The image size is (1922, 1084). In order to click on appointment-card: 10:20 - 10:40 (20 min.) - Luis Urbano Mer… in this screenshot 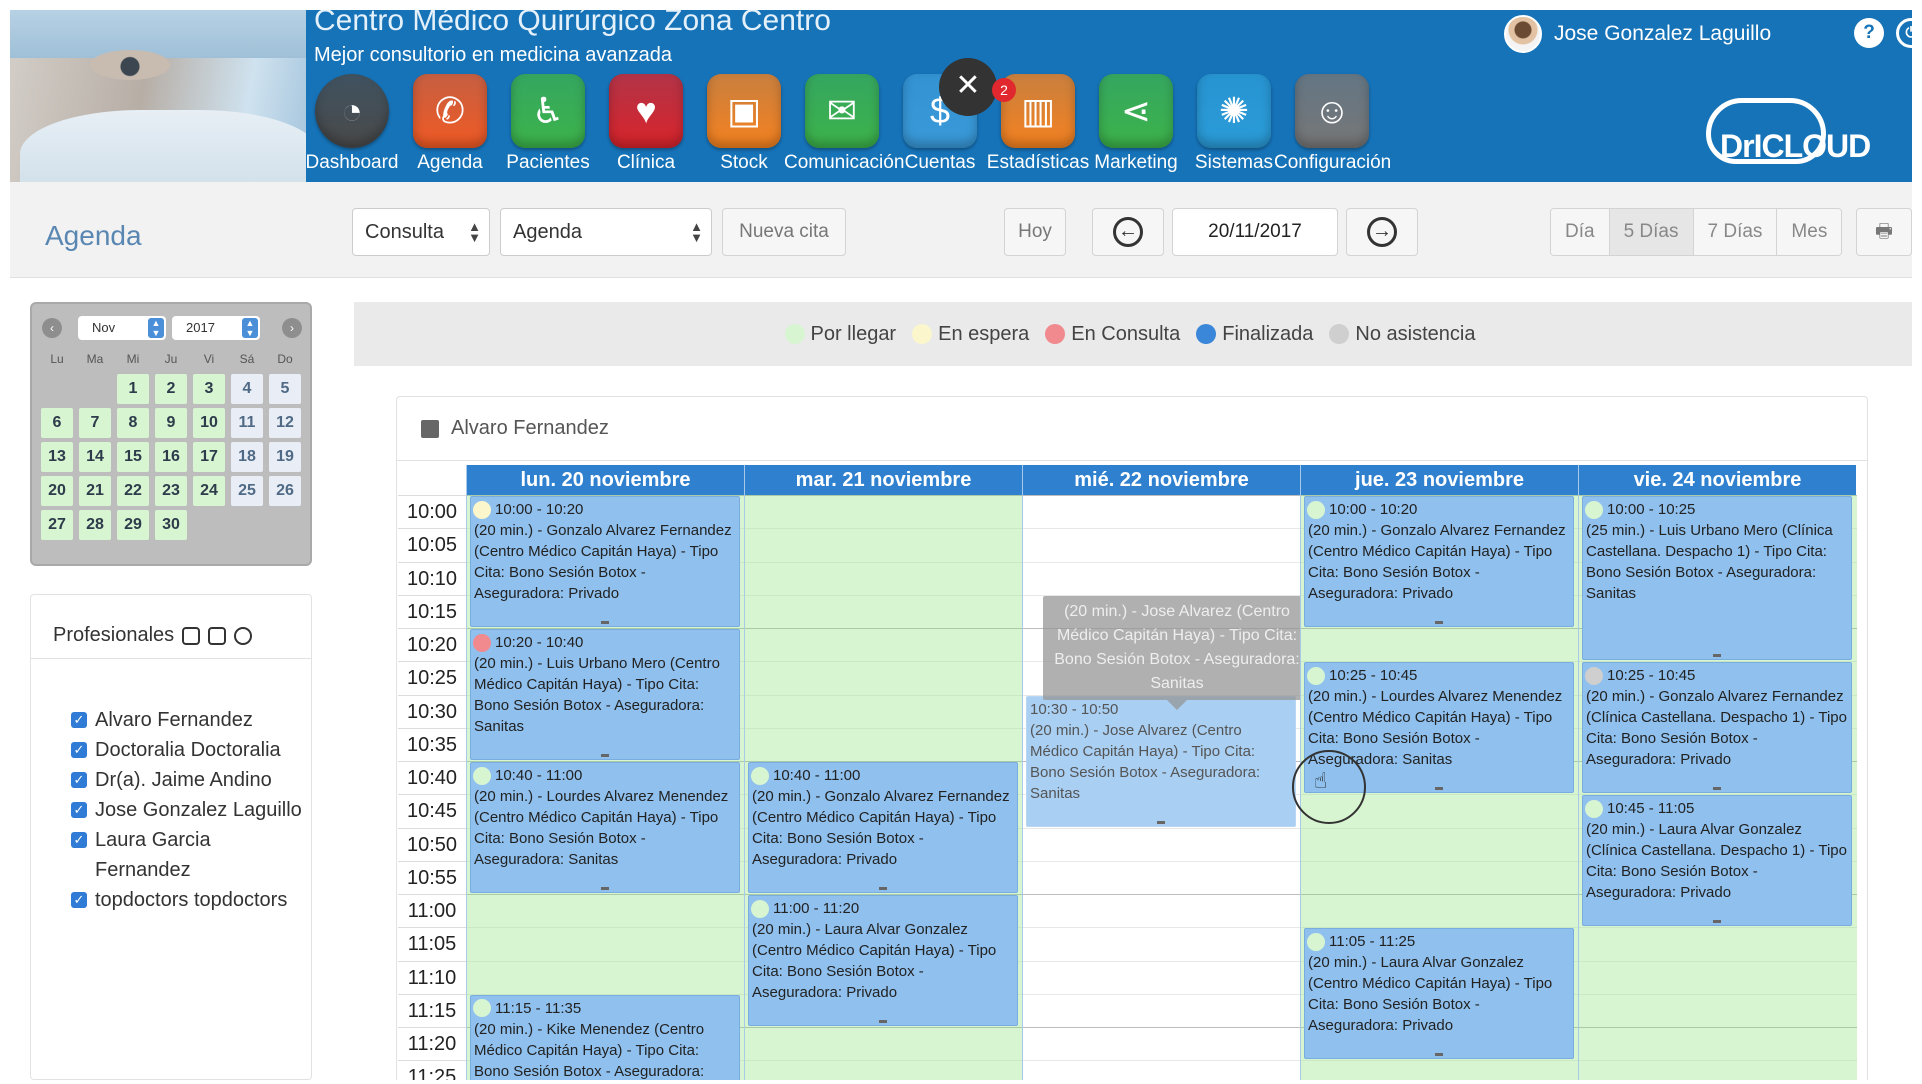, I will do `click(605, 694)`.